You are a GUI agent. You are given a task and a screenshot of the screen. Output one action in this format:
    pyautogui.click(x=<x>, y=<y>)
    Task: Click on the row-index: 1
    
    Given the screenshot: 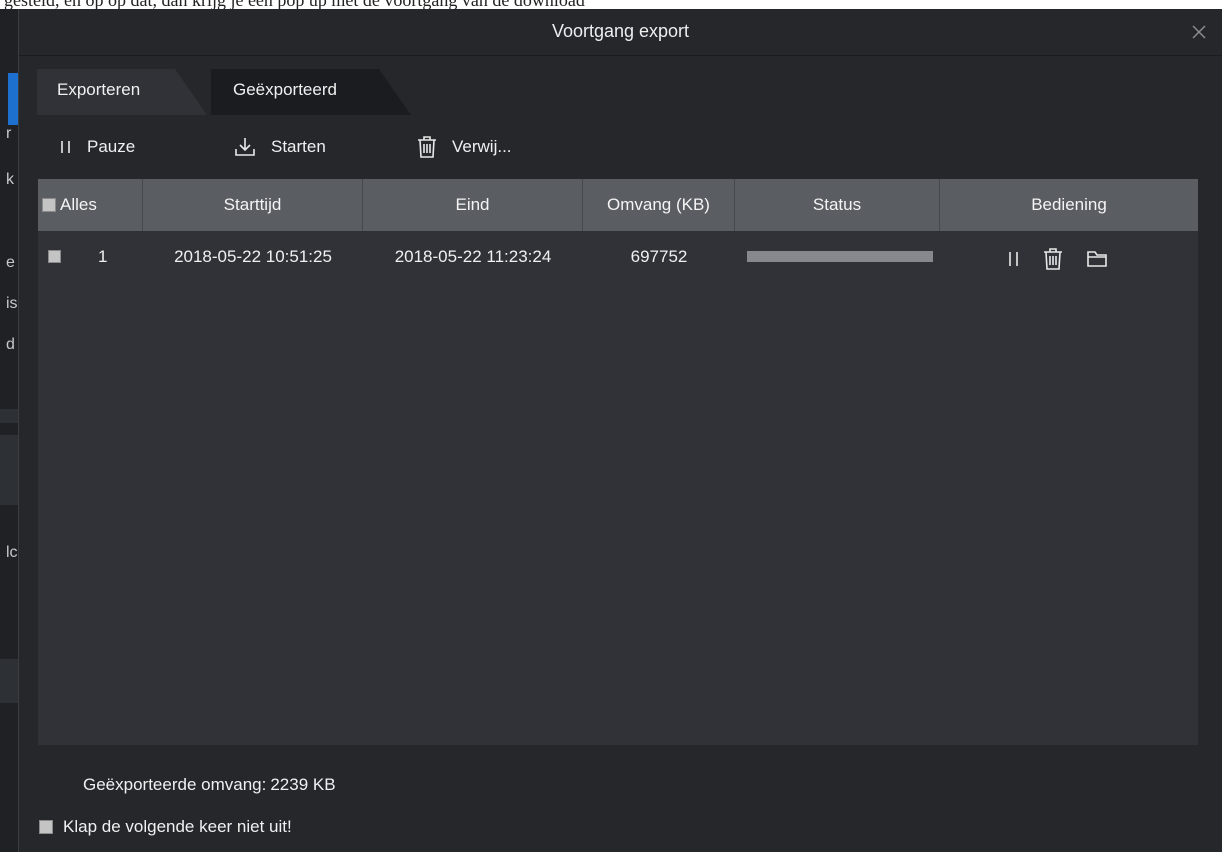 What is the action you would take?
    pyautogui.click(x=103, y=256)
    